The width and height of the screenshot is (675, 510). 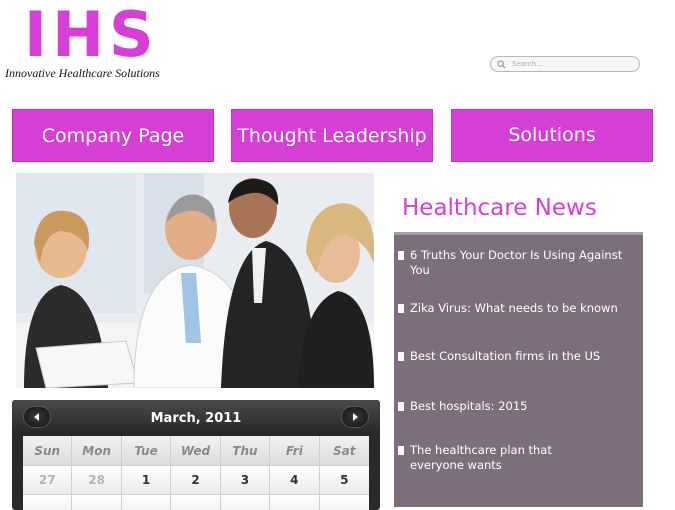 I want to click on chevron-right-icon, so click(x=355, y=417).